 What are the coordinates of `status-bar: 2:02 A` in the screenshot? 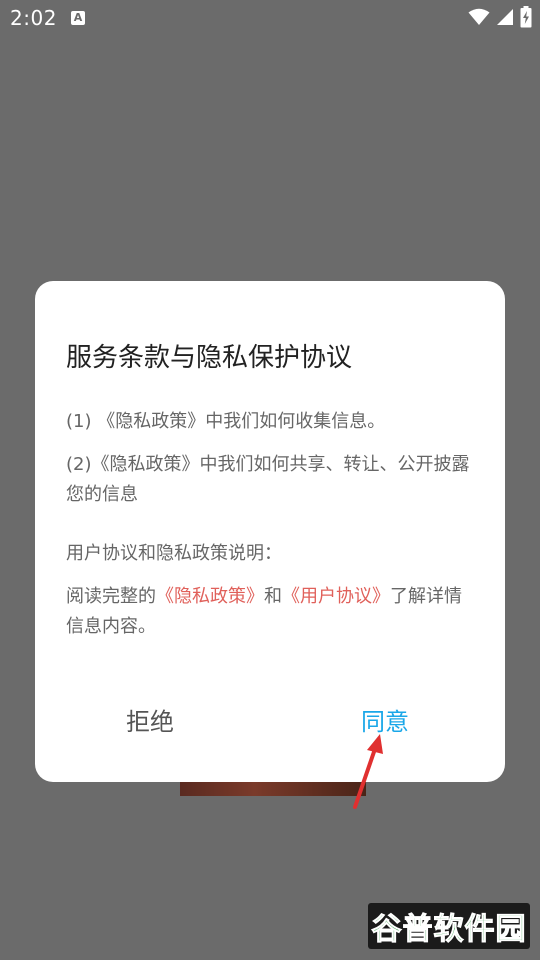 It's located at (270, 18).